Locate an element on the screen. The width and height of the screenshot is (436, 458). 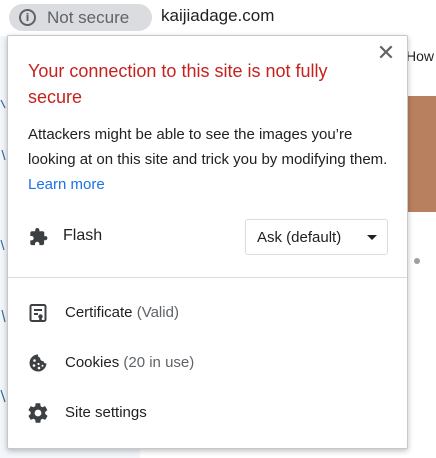
security-chip-label: Not secure is located at coordinates (88, 17).